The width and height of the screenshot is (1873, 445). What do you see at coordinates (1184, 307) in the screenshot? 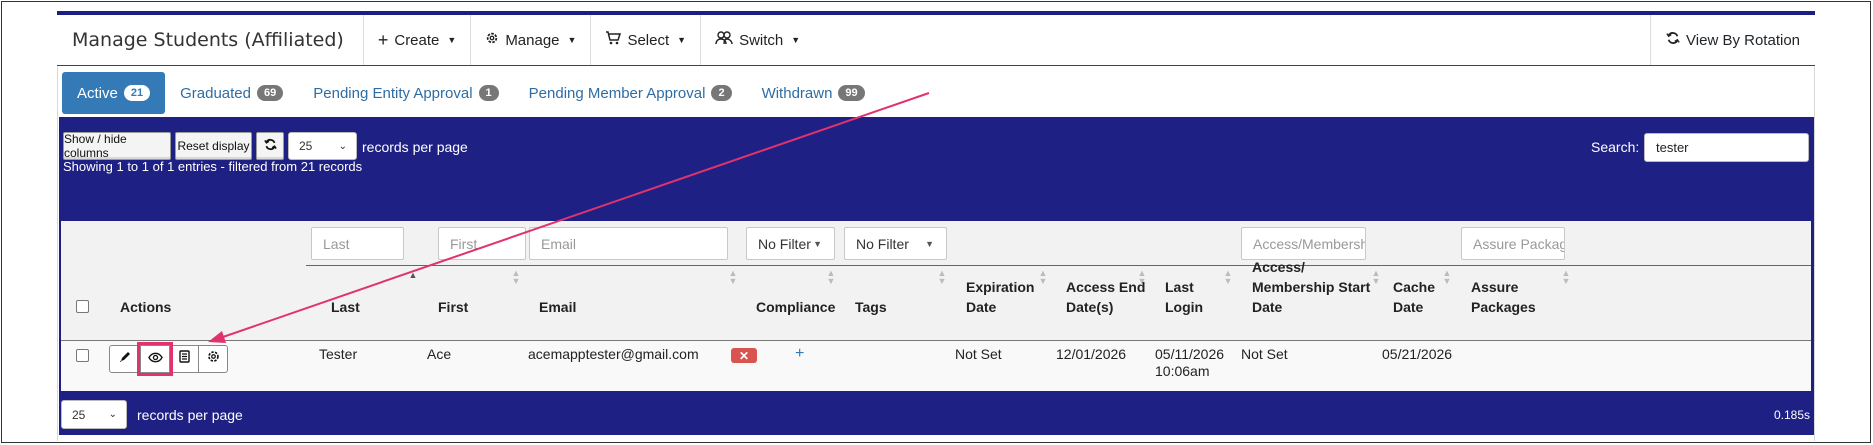
I see `header-line-2: Login` at bounding box center [1184, 307].